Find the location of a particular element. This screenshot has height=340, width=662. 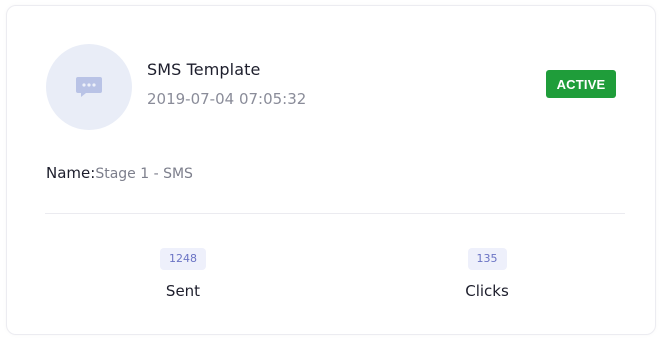

stat-clicks: 135 Clicks is located at coordinates (487, 273).